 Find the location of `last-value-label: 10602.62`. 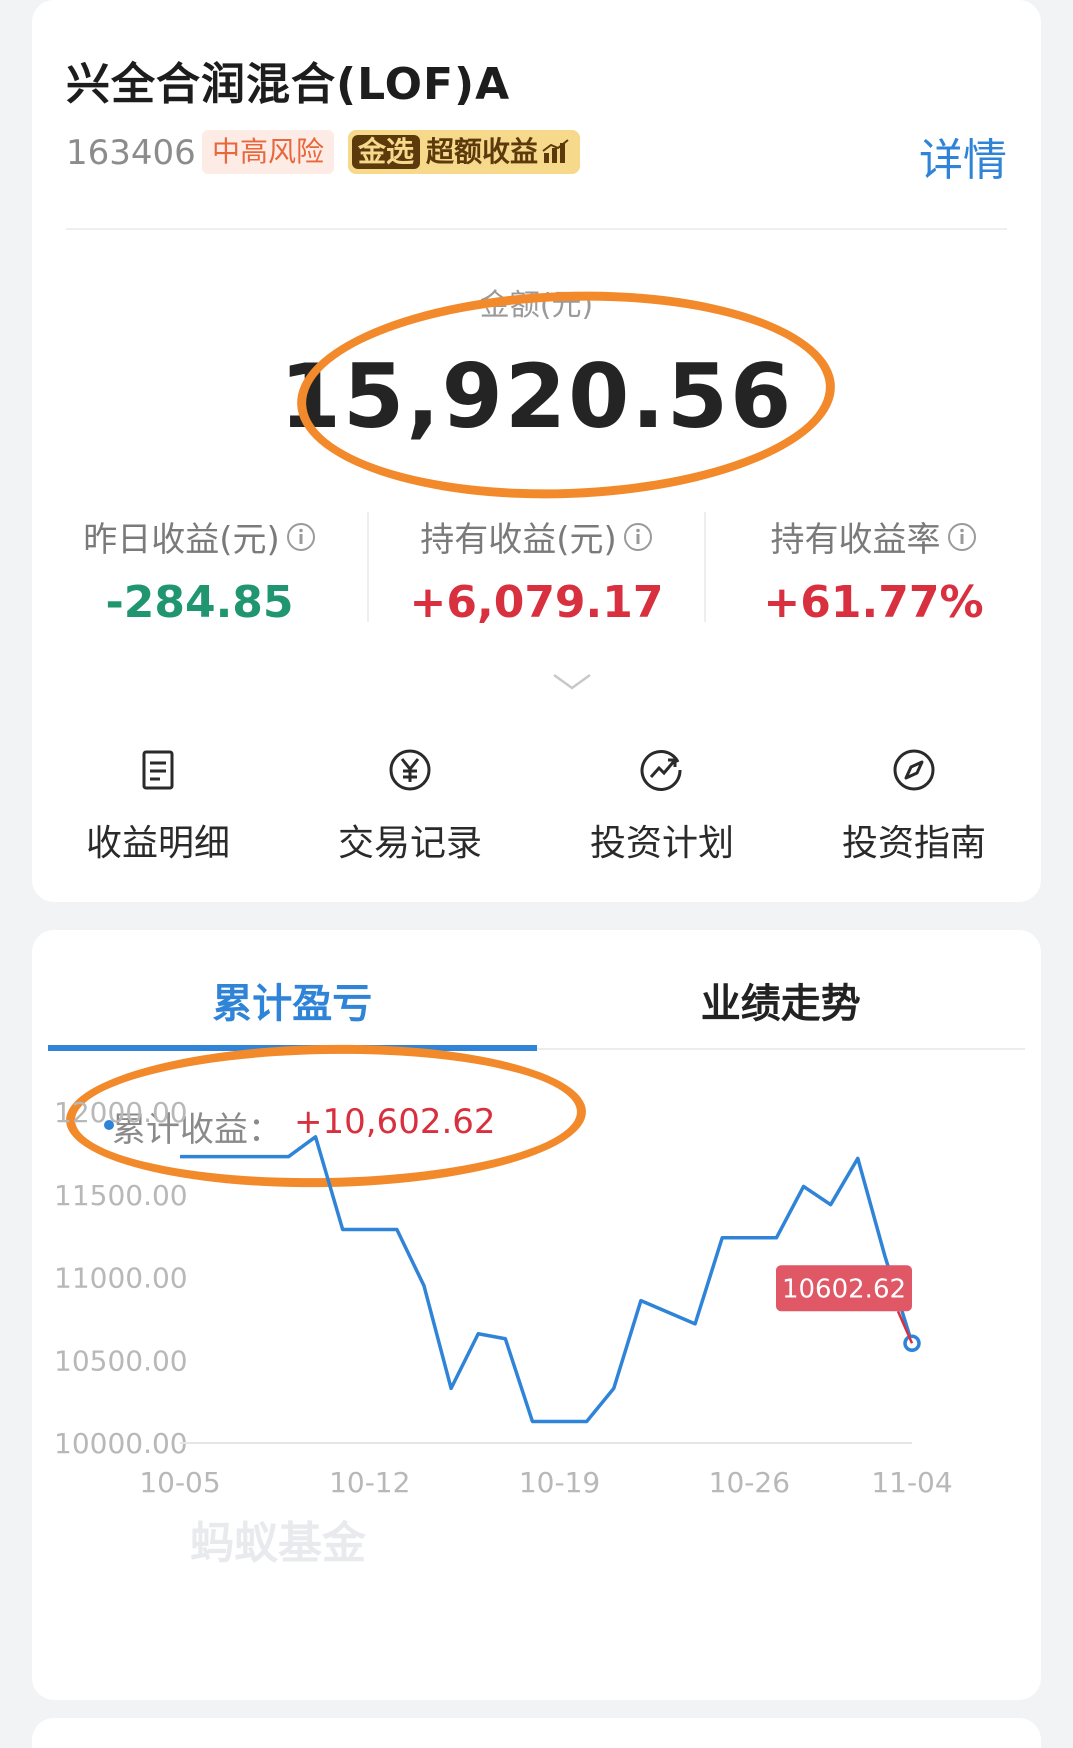

last-value-label: 10602.62 is located at coordinates (844, 1289).